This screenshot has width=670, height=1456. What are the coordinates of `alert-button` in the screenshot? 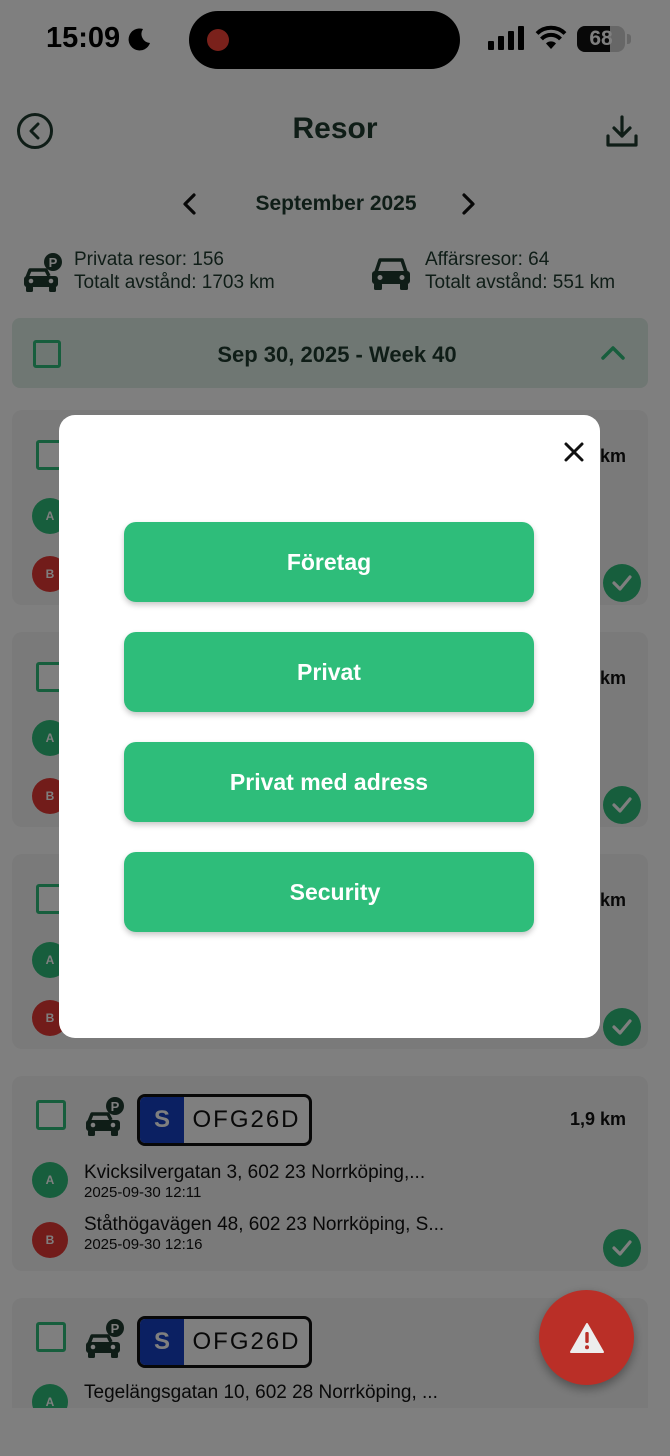 It's located at (586, 1337).